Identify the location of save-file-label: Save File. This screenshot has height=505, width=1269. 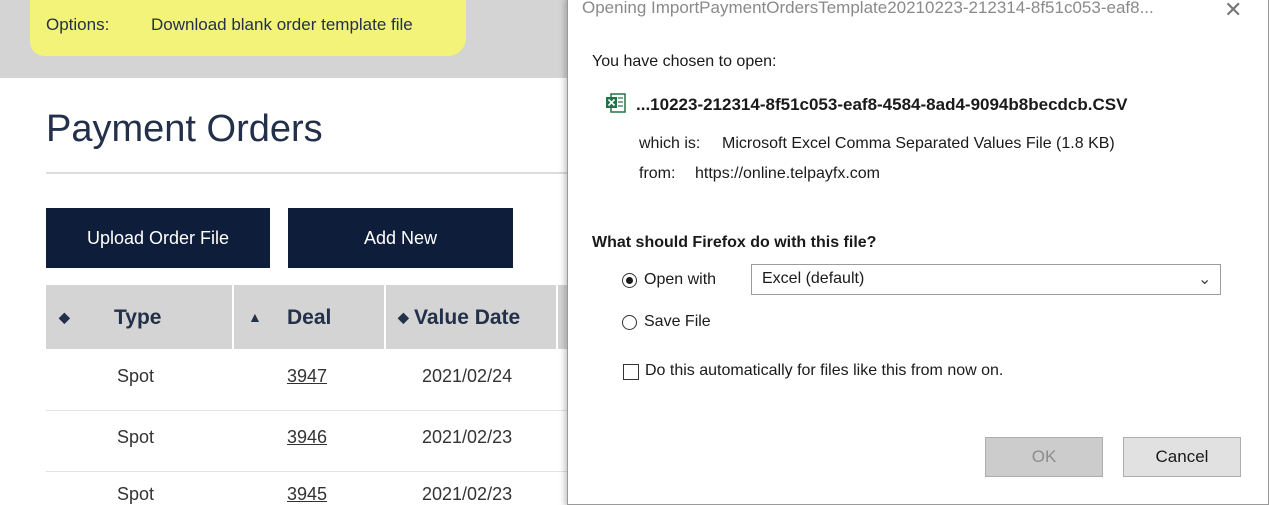
(677, 322).